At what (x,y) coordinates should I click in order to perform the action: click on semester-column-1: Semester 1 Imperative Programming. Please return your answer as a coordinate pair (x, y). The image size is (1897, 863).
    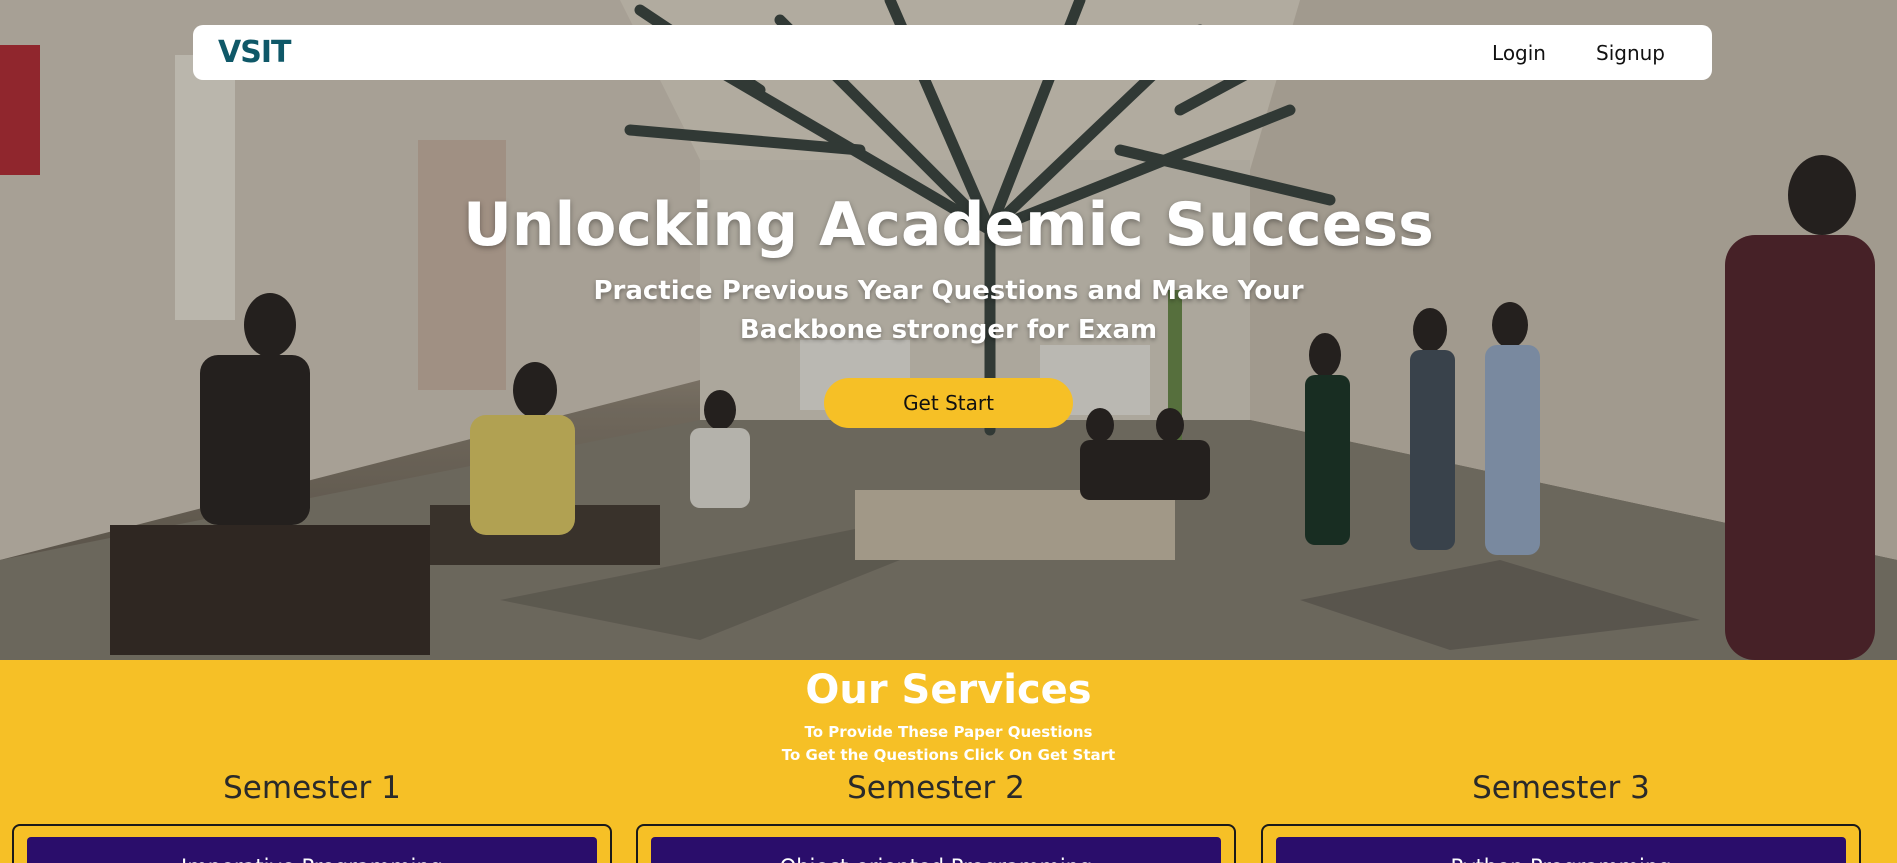
    Looking at the image, I should click on (312, 816).